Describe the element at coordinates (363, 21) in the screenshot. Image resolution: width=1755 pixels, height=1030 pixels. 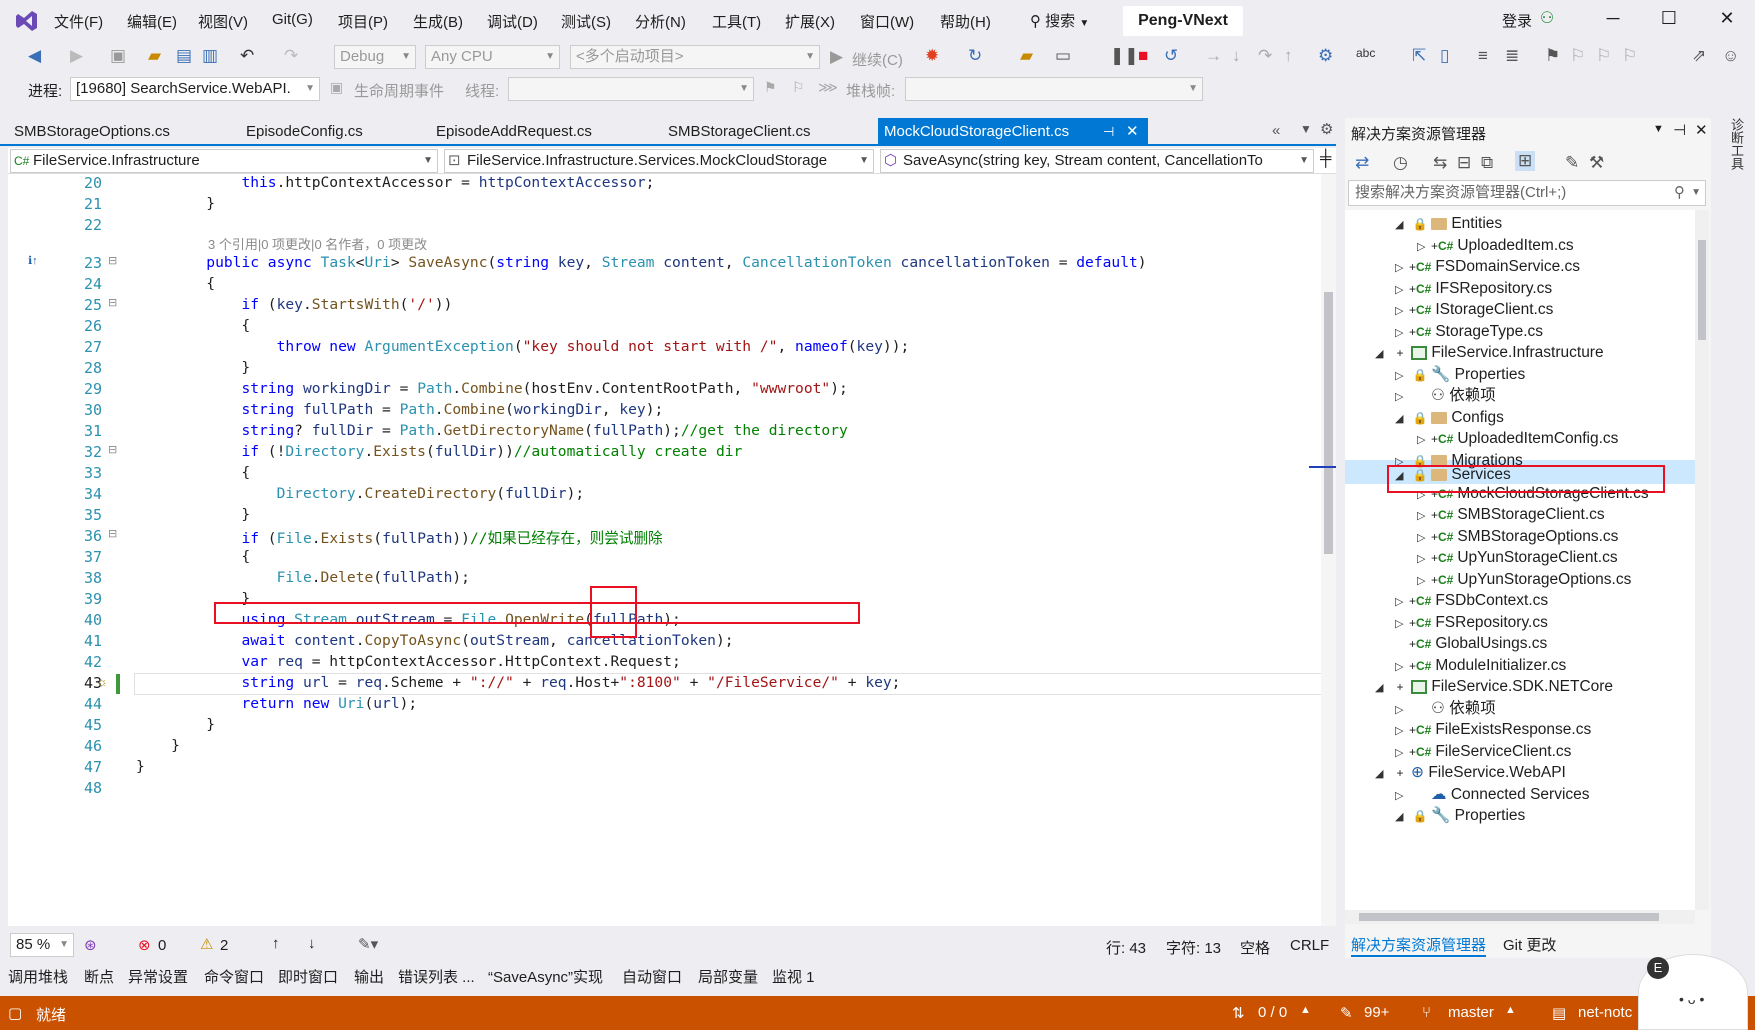
I see `menu-project: 项目(P)` at that location.